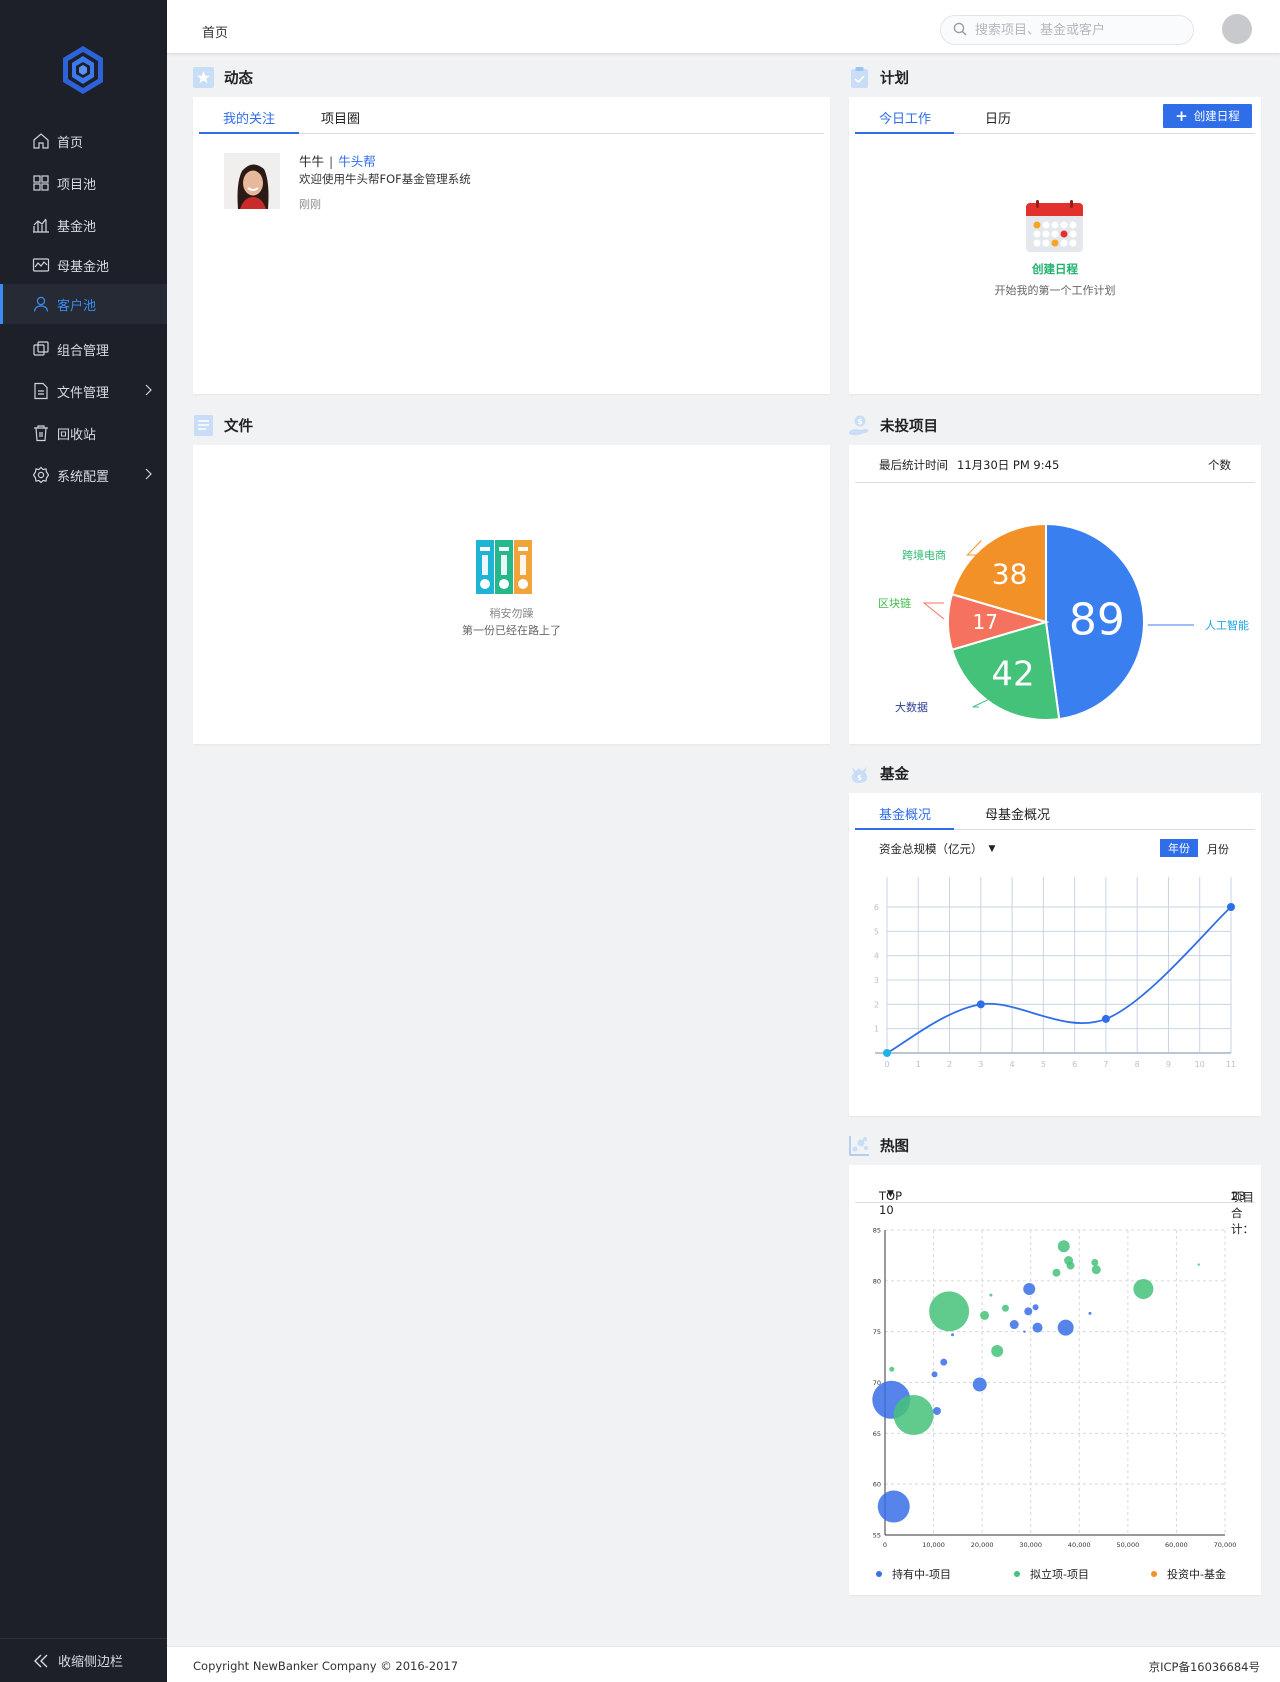 This screenshot has height=1682, width=1280. What do you see at coordinates (215, 31) in the screenshot?
I see `breadcrumb: 首页` at bounding box center [215, 31].